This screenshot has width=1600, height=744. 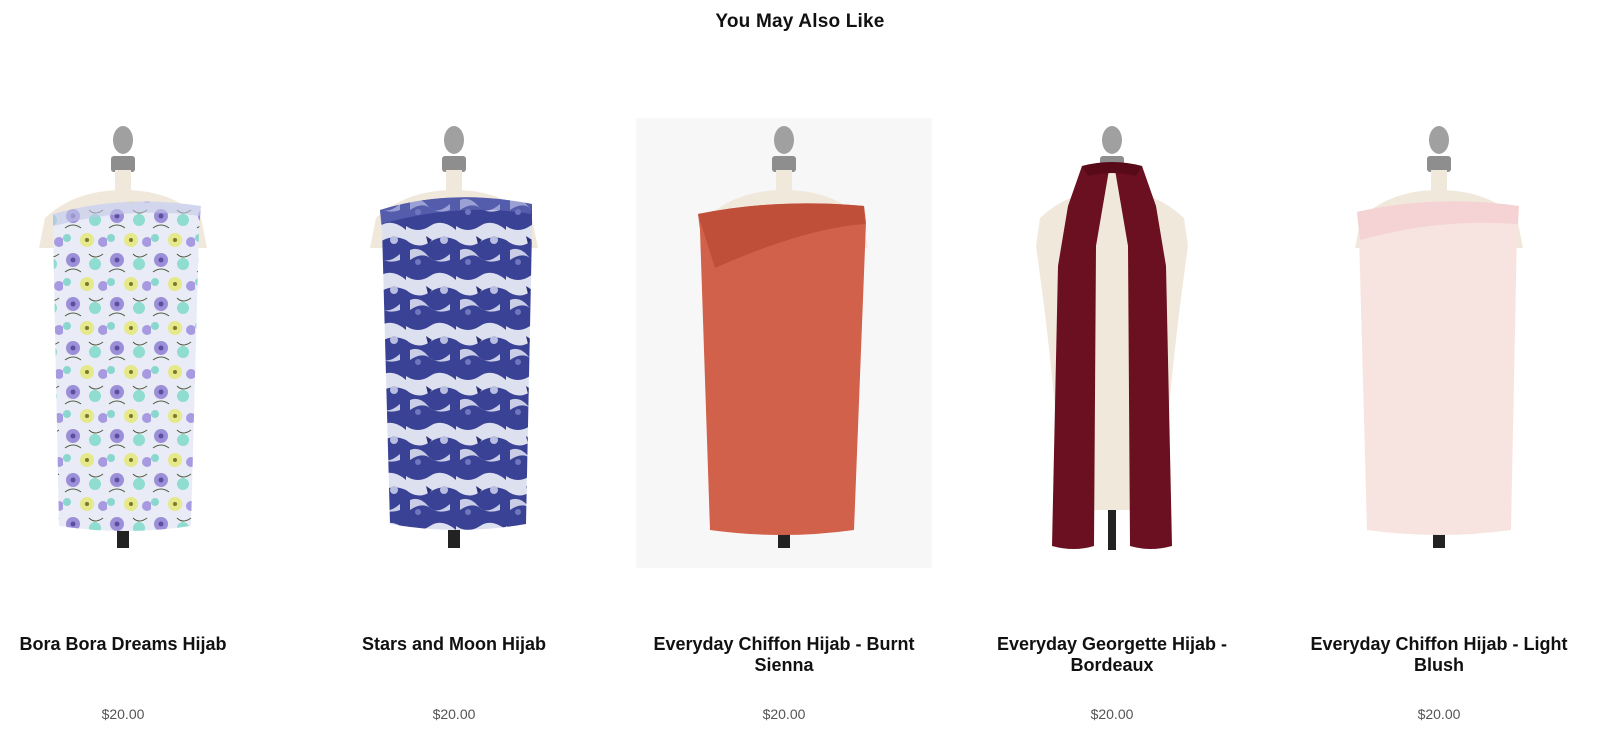 What do you see at coordinates (1439, 655) in the screenshot?
I see `product-name: Everyday Chiffon Hijab - Light Blush` at bounding box center [1439, 655].